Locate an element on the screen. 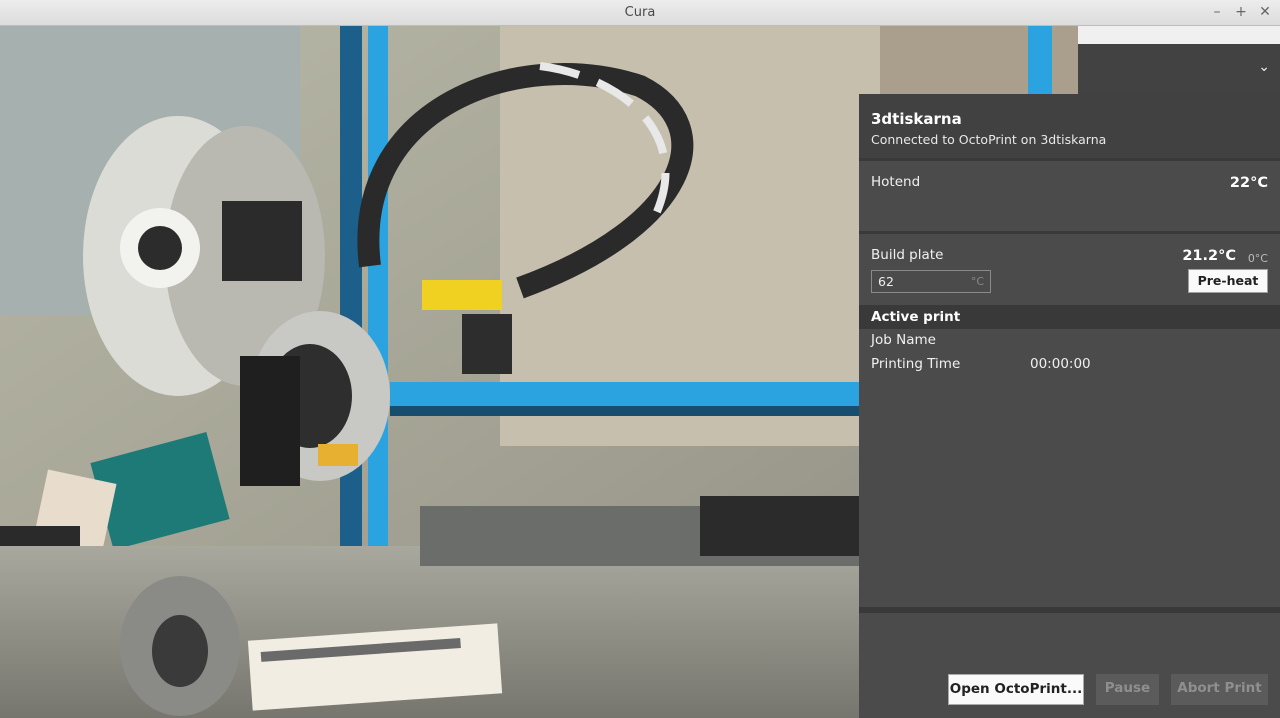  build-plate-temperature: 21.2°C is located at coordinates (1209, 256).